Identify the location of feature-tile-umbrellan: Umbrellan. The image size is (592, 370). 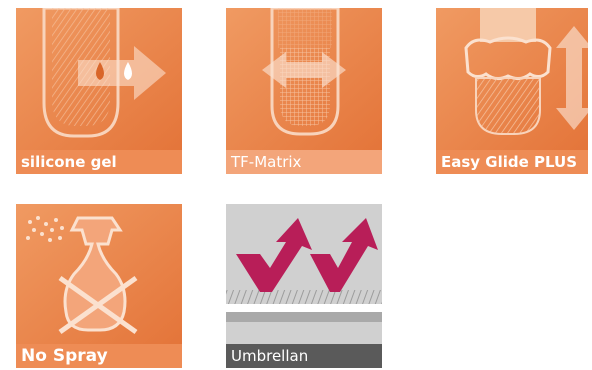
(304, 286).